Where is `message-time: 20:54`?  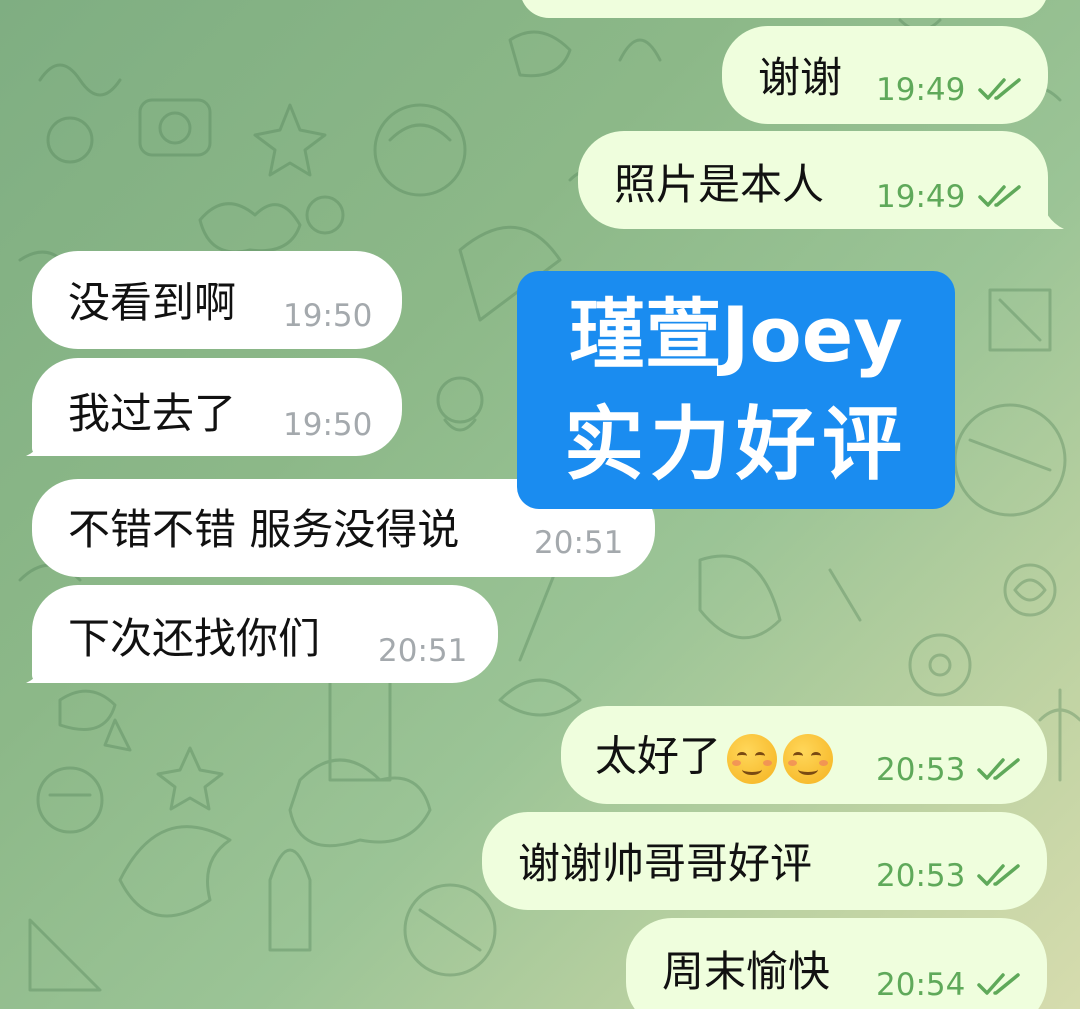
message-time: 20:54 is located at coordinates (921, 985).